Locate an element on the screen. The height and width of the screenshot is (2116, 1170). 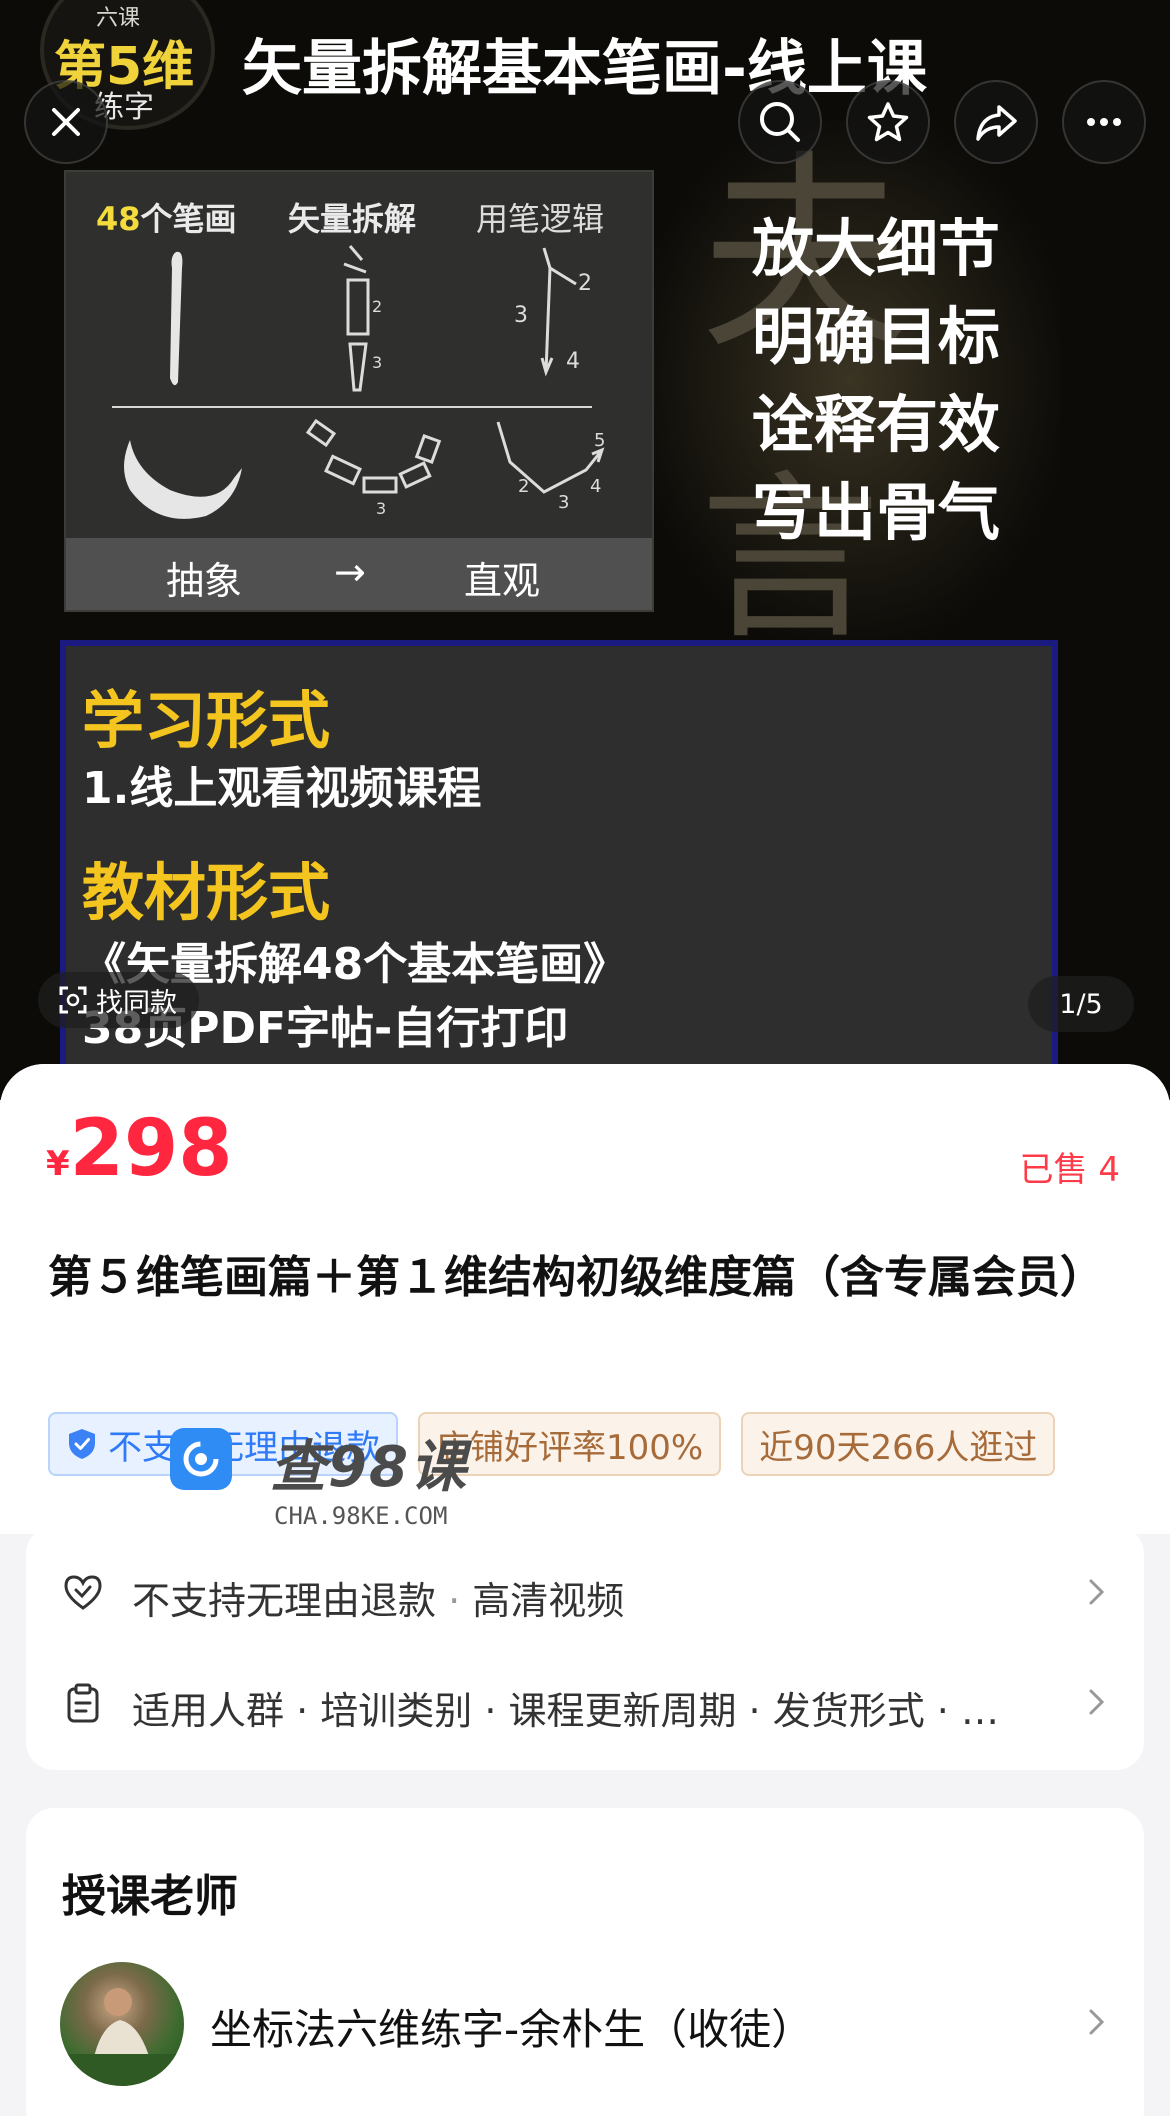
more-icon is located at coordinates (1104, 122).